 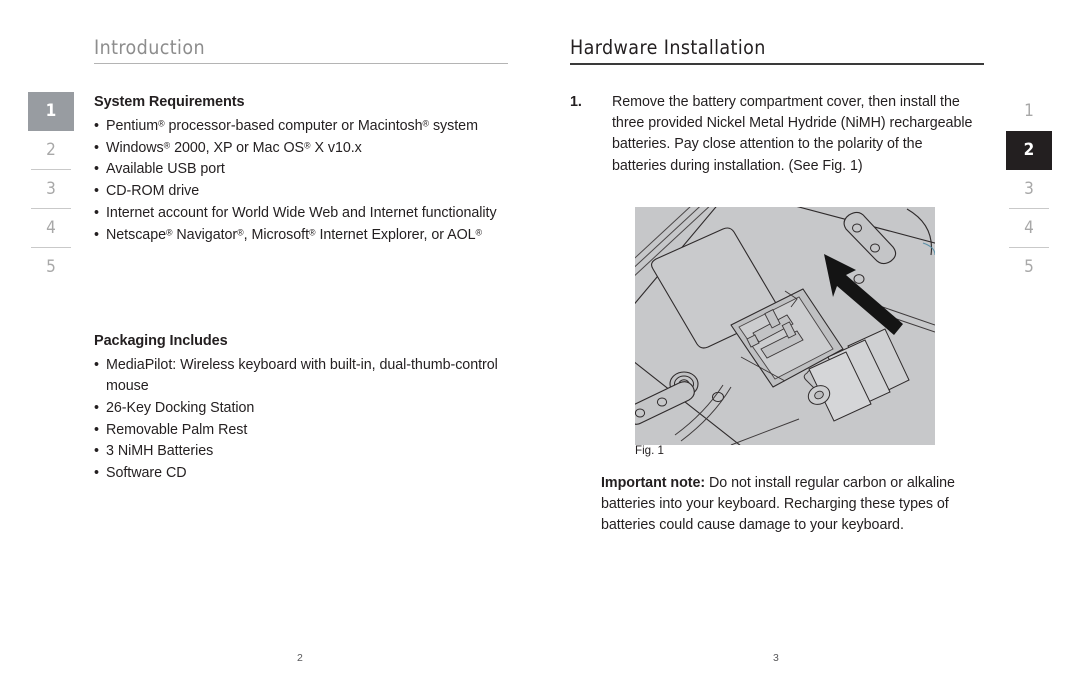 I want to click on keyboard-underside-battery-compartment-illustration, so click(x=785, y=326).